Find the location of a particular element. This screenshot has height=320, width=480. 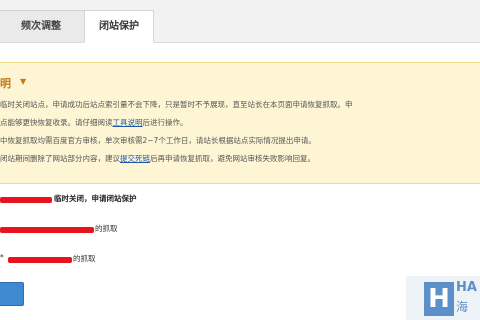

chevron-down-icon: ▼ is located at coordinates (23, 81).